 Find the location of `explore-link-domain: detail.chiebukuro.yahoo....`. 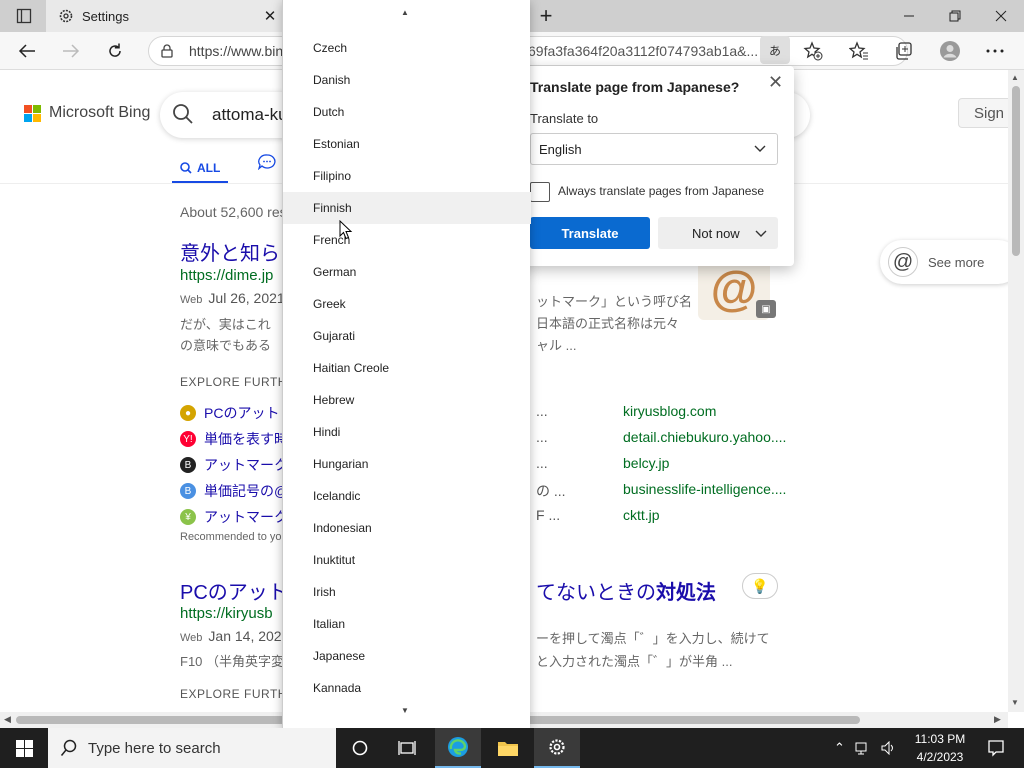

explore-link-domain: detail.chiebukuro.yahoo.... is located at coordinates (704, 437).